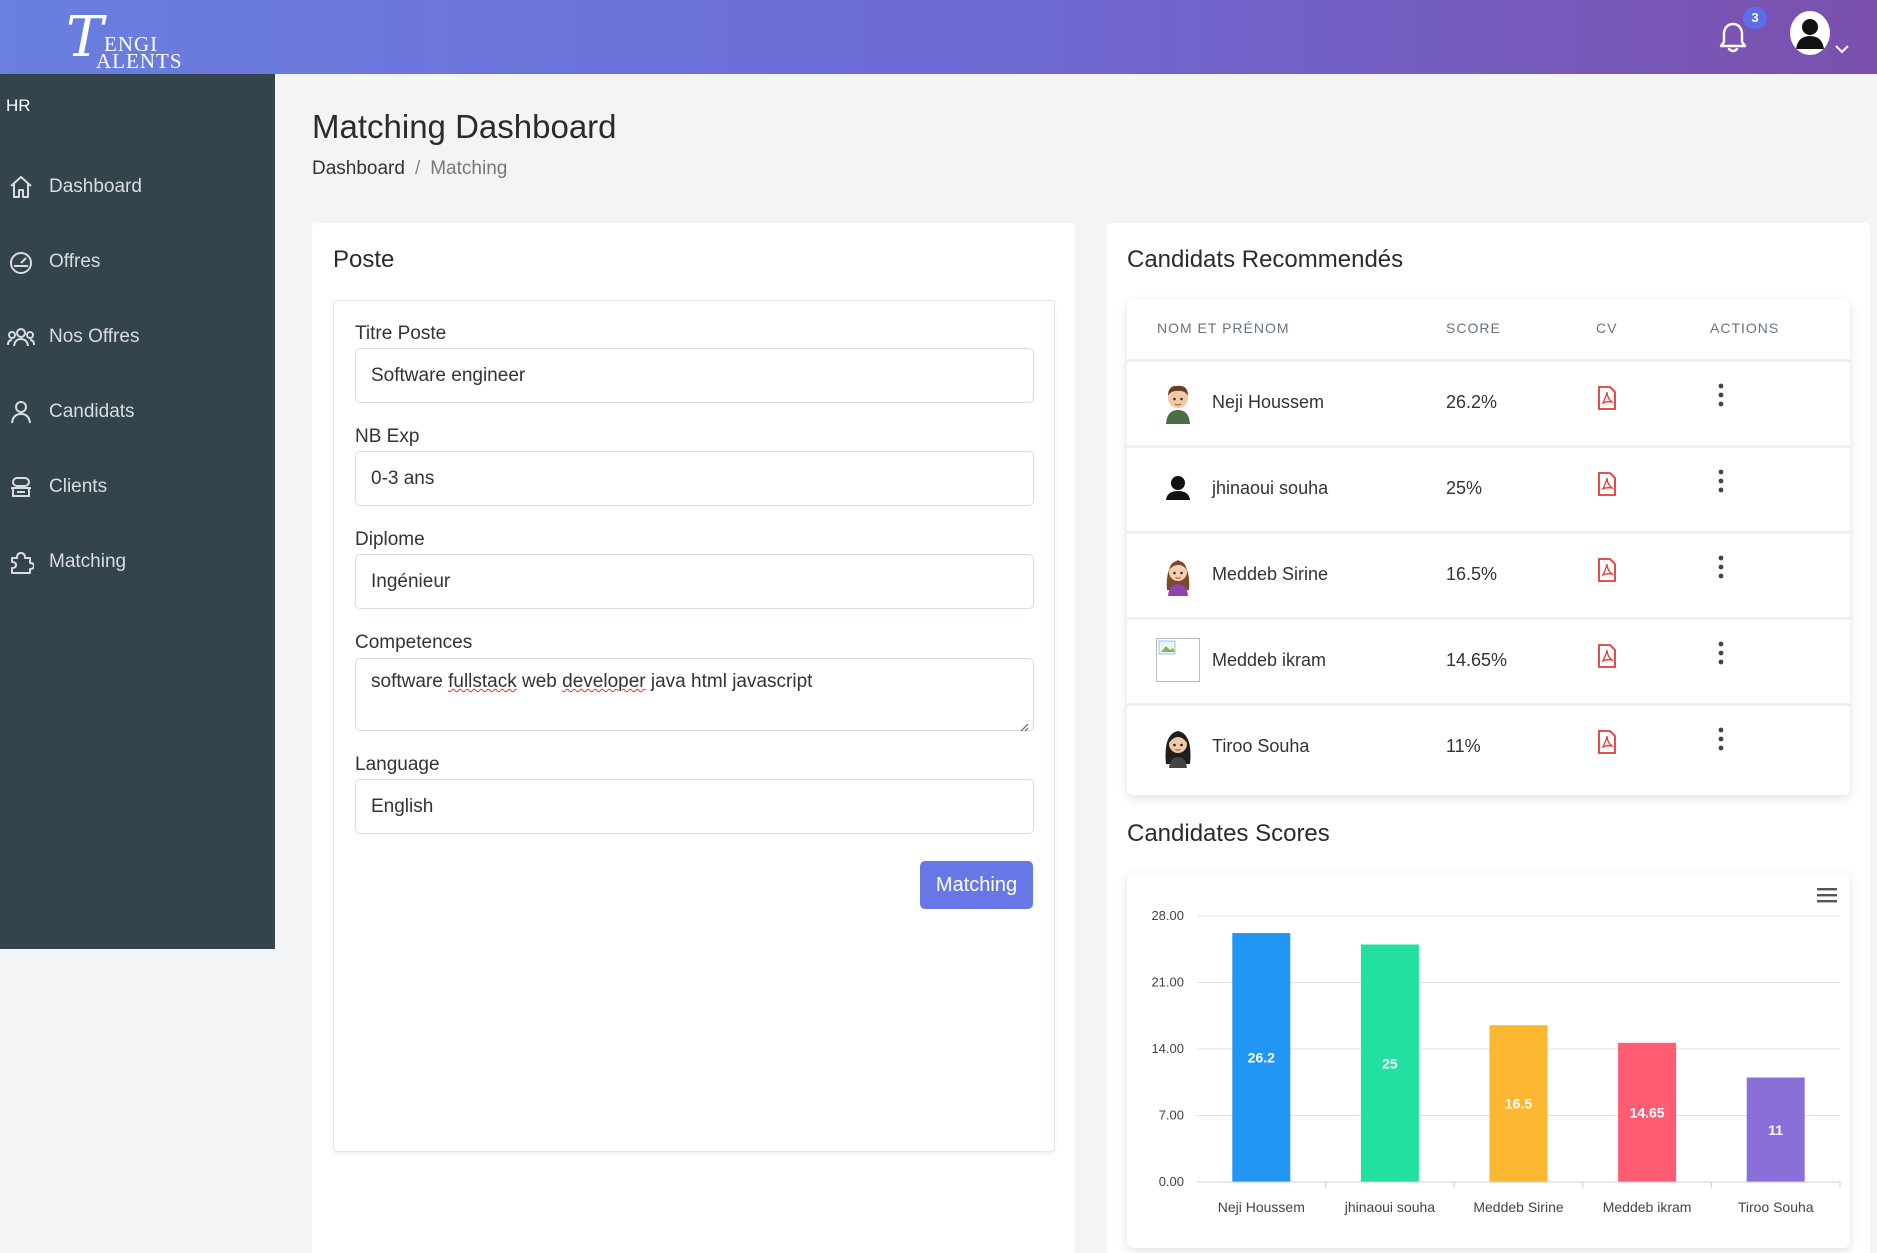 Image resolution: width=1877 pixels, height=1253 pixels. I want to click on candidats-title: Candidats Recommendés, so click(1265, 259).